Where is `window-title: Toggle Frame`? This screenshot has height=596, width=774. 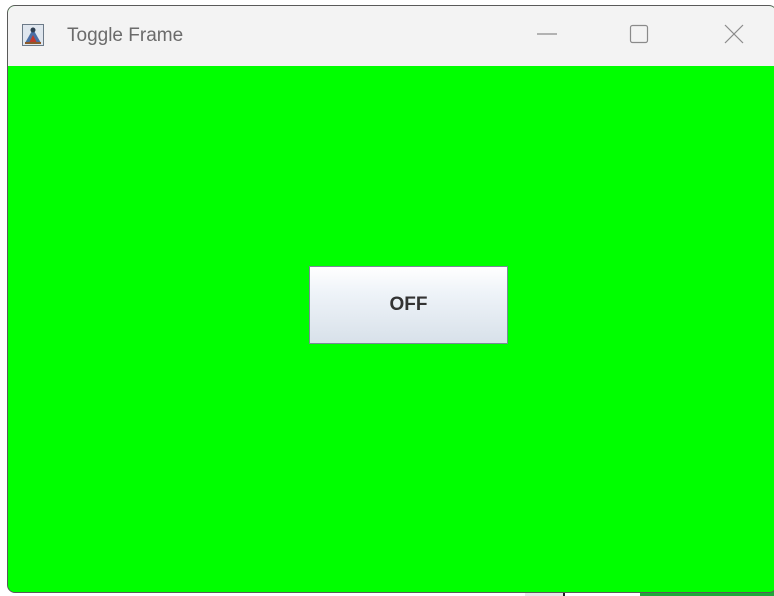 window-title: Toggle Frame is located at coordinates (125, 35).